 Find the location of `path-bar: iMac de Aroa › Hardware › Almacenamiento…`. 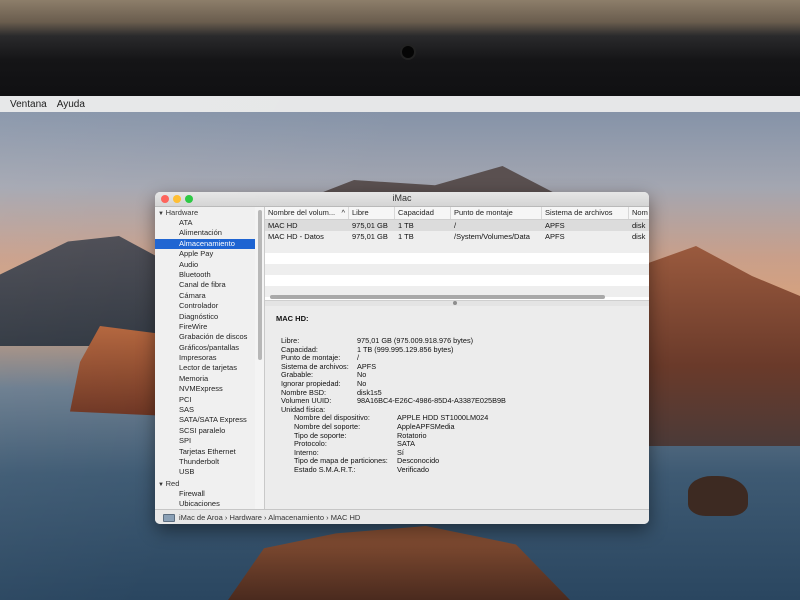

path-bar: iMac de Aroa › Hardware › Almacenamiento… is located at coordinates (402, 516).